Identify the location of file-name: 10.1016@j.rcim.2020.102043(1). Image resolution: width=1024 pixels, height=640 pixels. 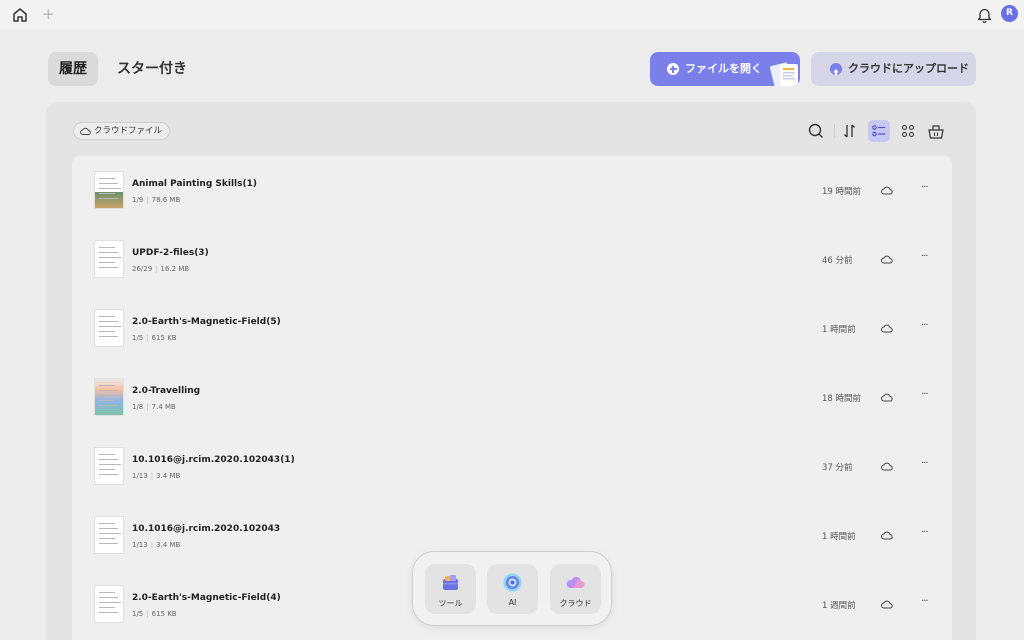
(213, 460).